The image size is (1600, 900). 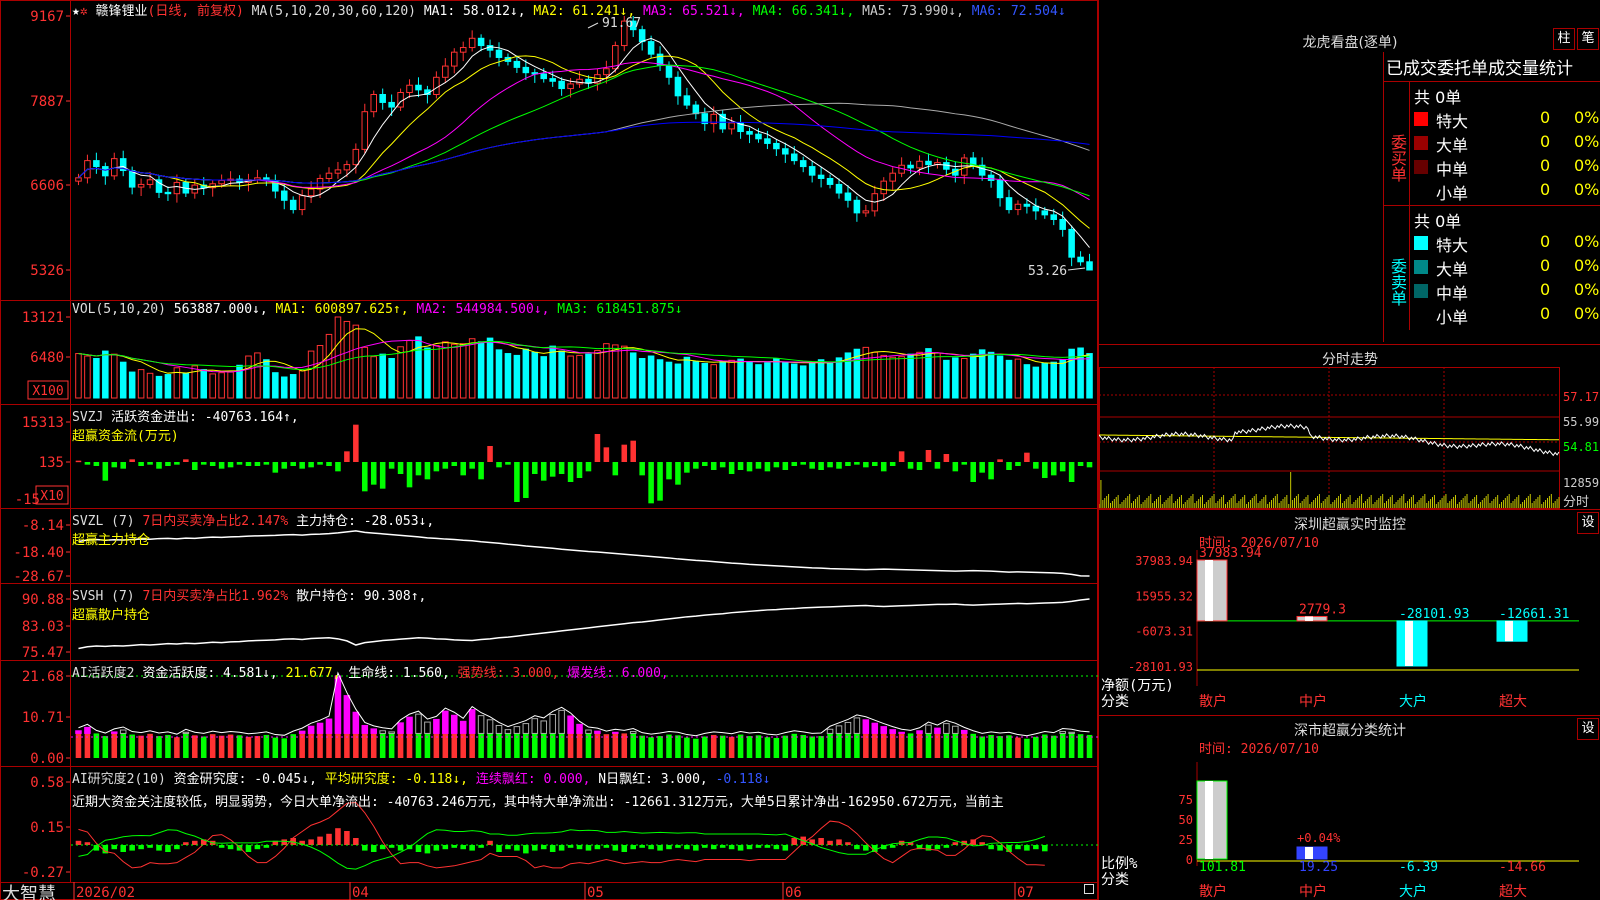 What do you see at coordinates (1564, 39) in the screenshot?
I see `lhb-tab-bar: 柱` at bounding box center [1564, 39].